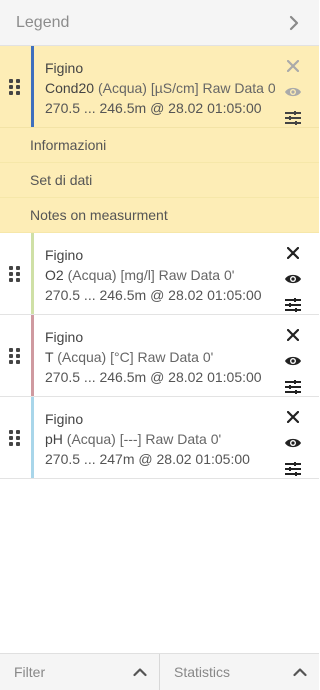 This screenshot has height=690, width=320. Describe the element at coordinates (54, 275) in the screenshot. I see `parameter-name: O2` at that location.